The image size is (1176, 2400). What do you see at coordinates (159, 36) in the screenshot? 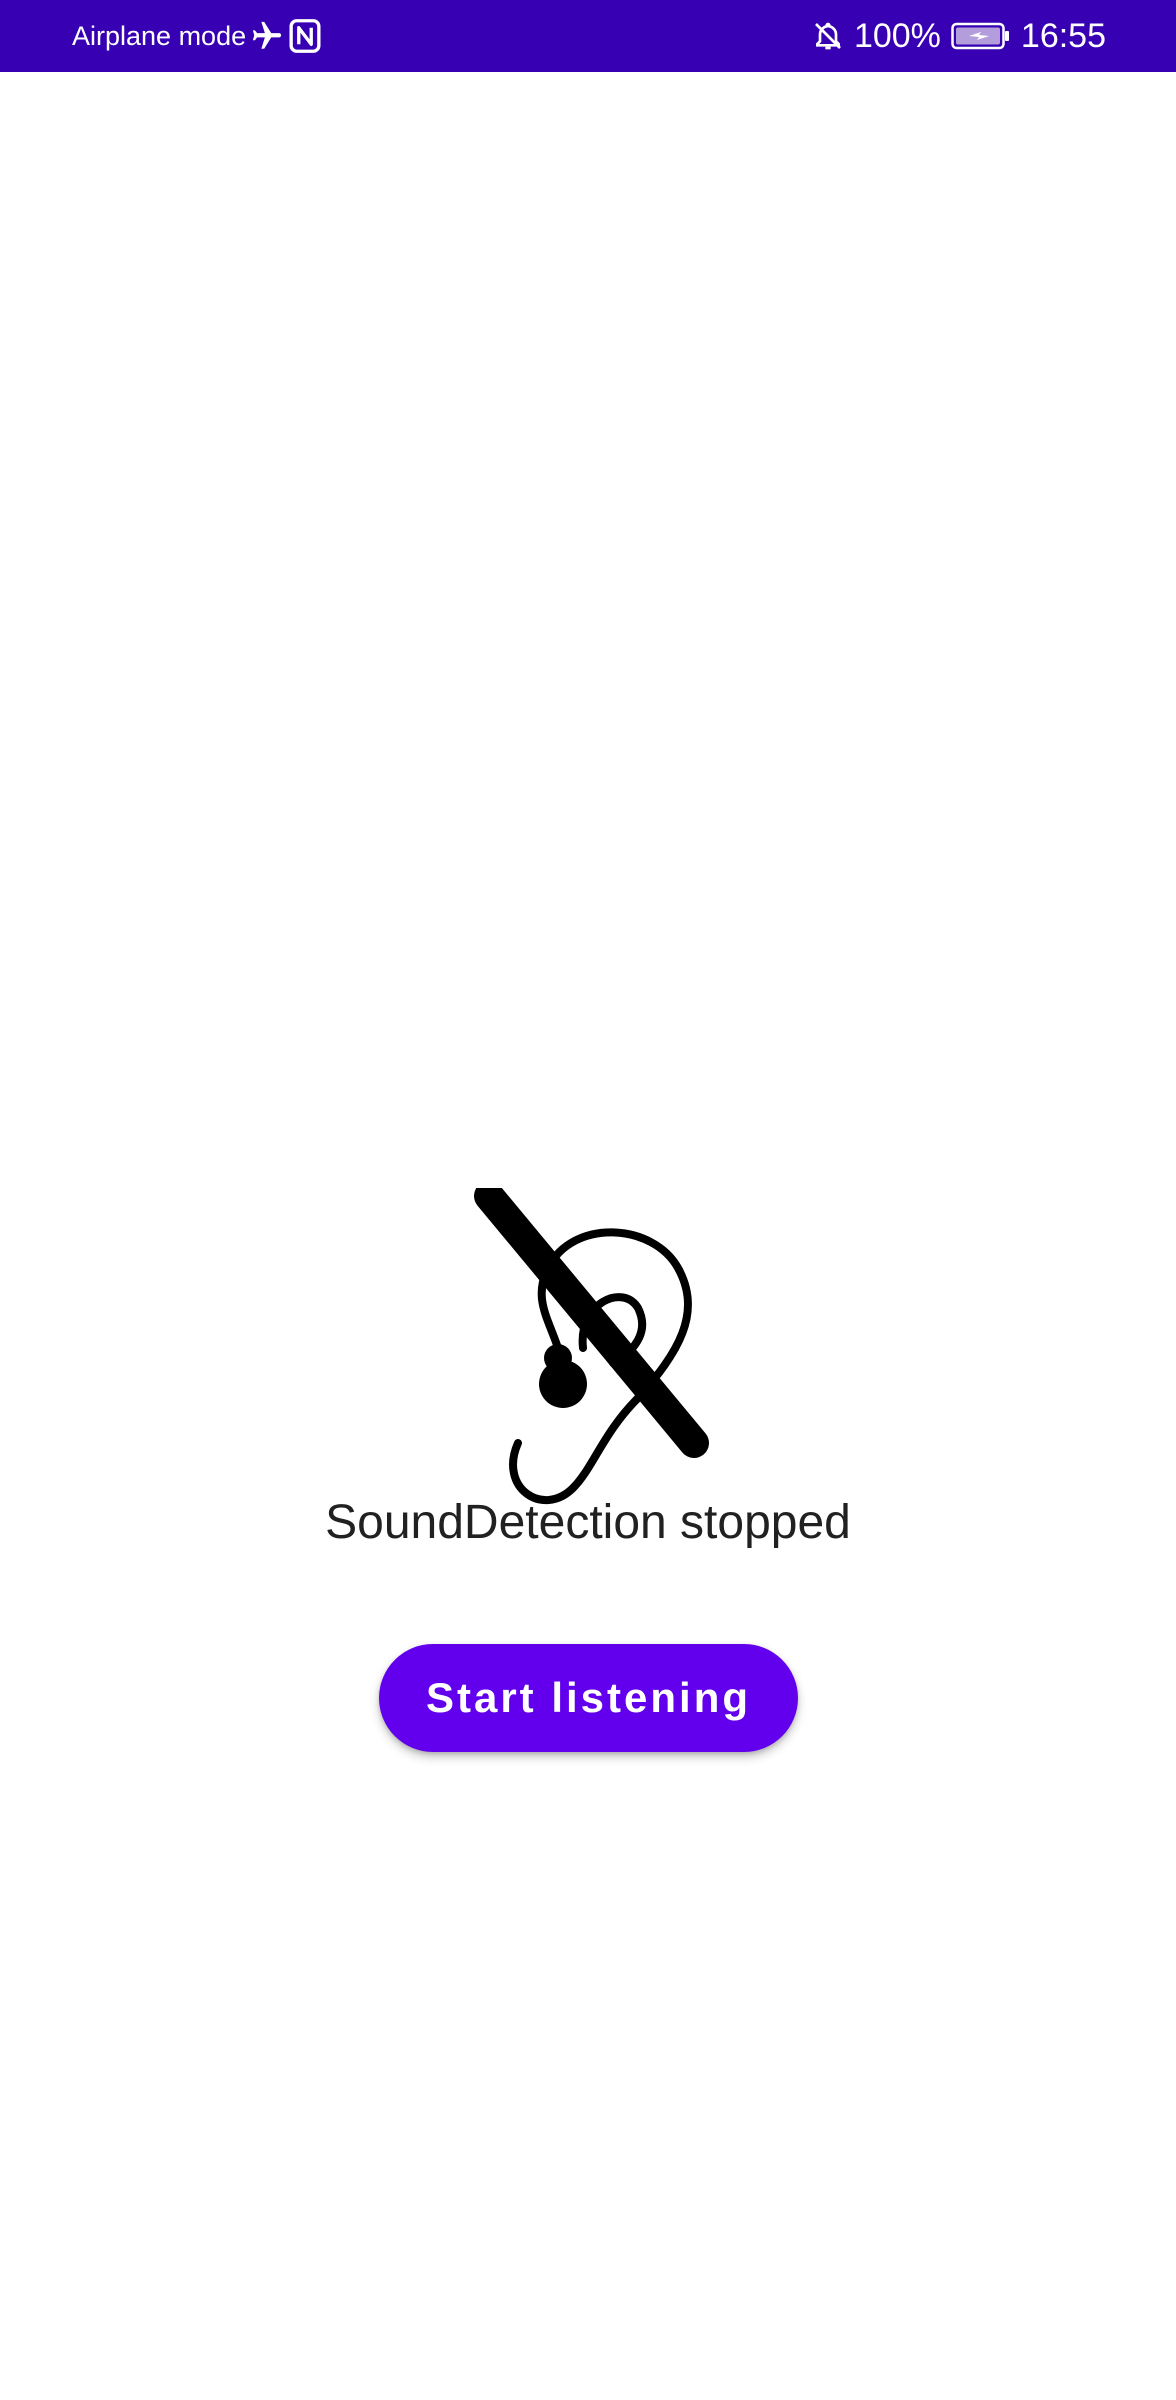
I see `airplane-mode-label: Airplane mode` at bounding box center [159, 36].